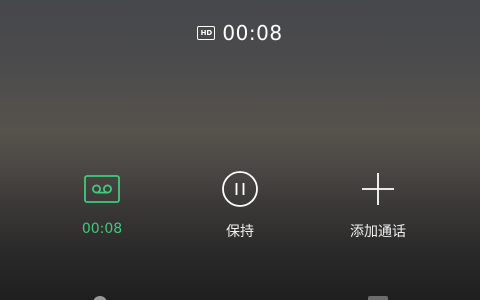 This screenshot has height=300, width=480. I want to click on add-call-button: 添加通话, so click(378, 206).